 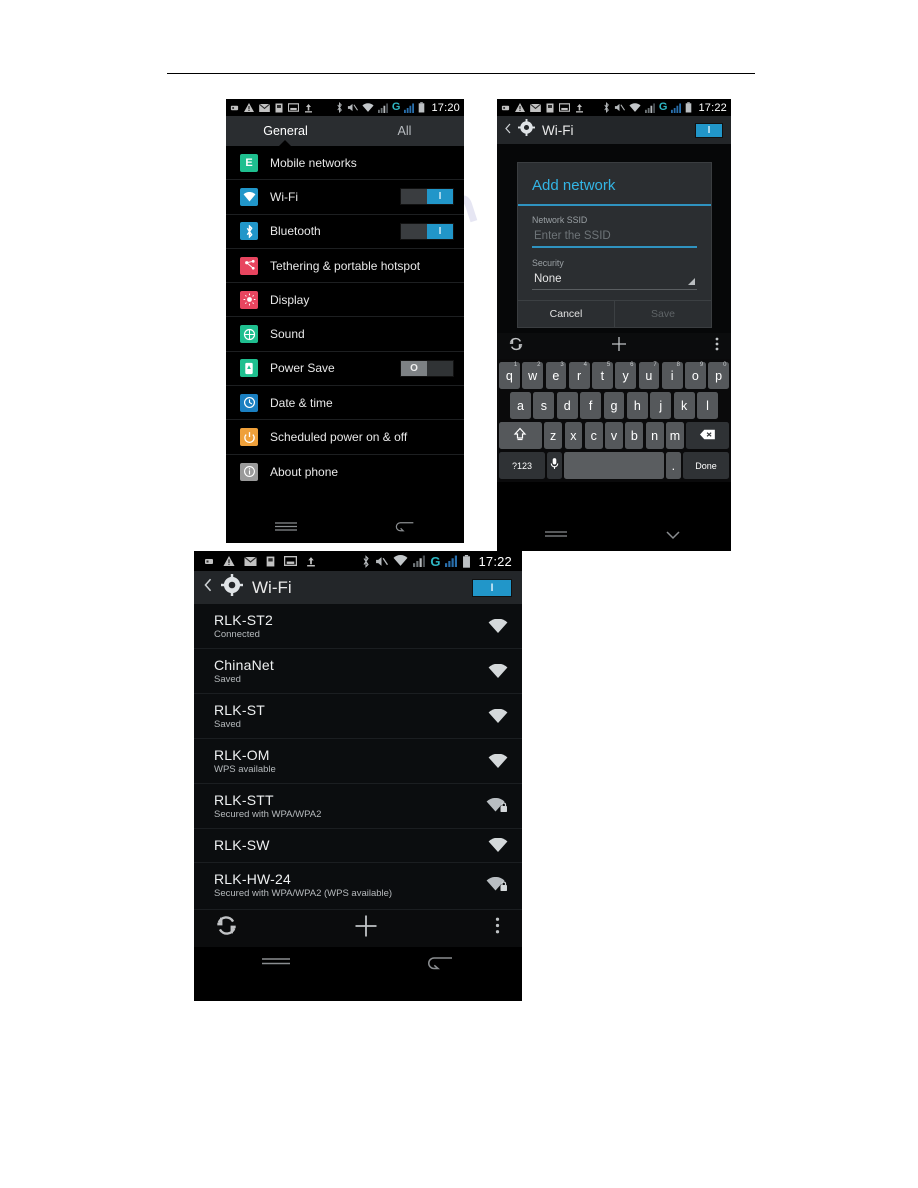 I want to click on key-w: 2w, so click(x=532, y=375).